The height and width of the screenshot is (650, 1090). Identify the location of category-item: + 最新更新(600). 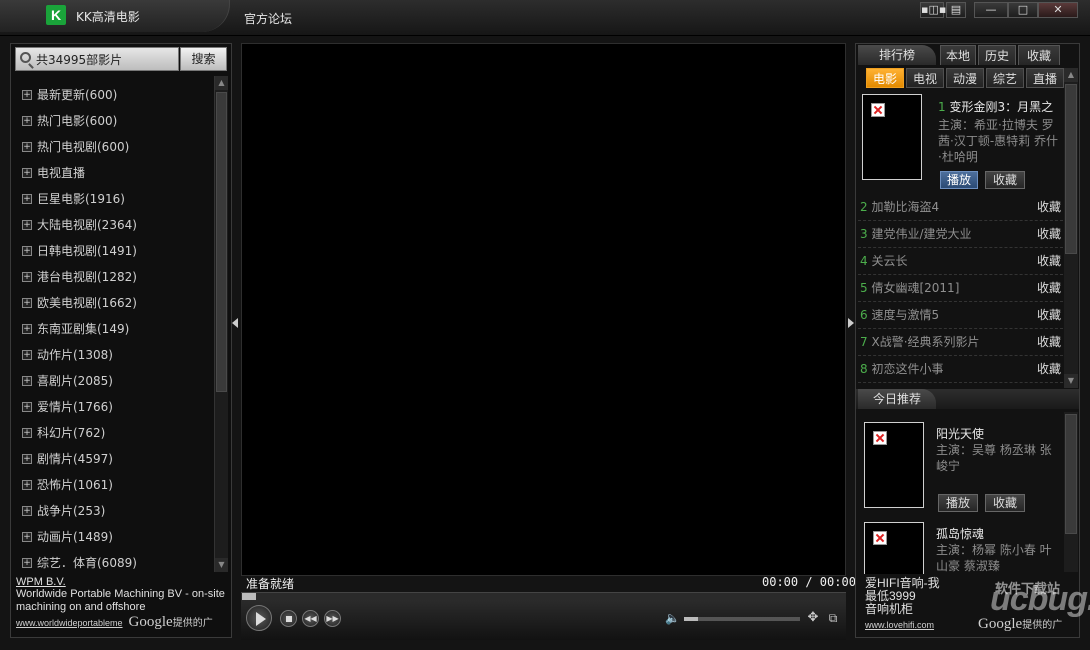
(115, 95).